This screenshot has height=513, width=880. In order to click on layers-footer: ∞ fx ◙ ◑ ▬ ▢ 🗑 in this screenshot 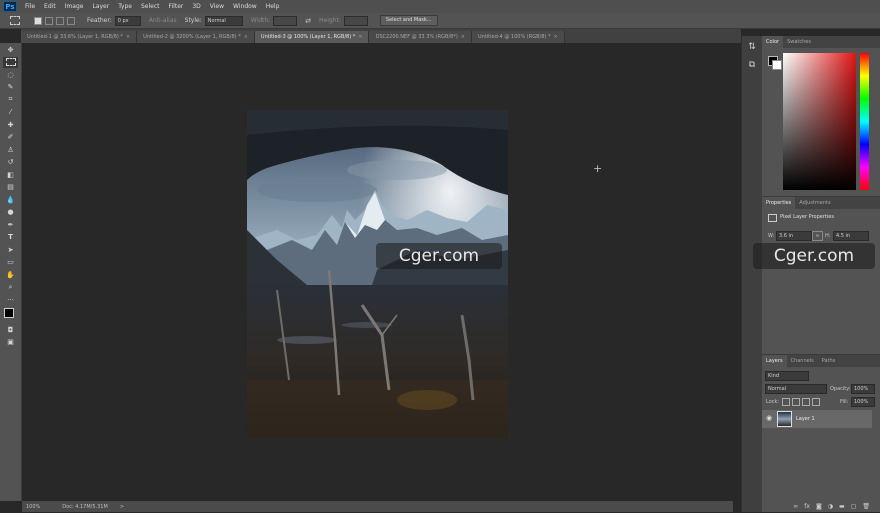, I will do `click(821, 506)`.